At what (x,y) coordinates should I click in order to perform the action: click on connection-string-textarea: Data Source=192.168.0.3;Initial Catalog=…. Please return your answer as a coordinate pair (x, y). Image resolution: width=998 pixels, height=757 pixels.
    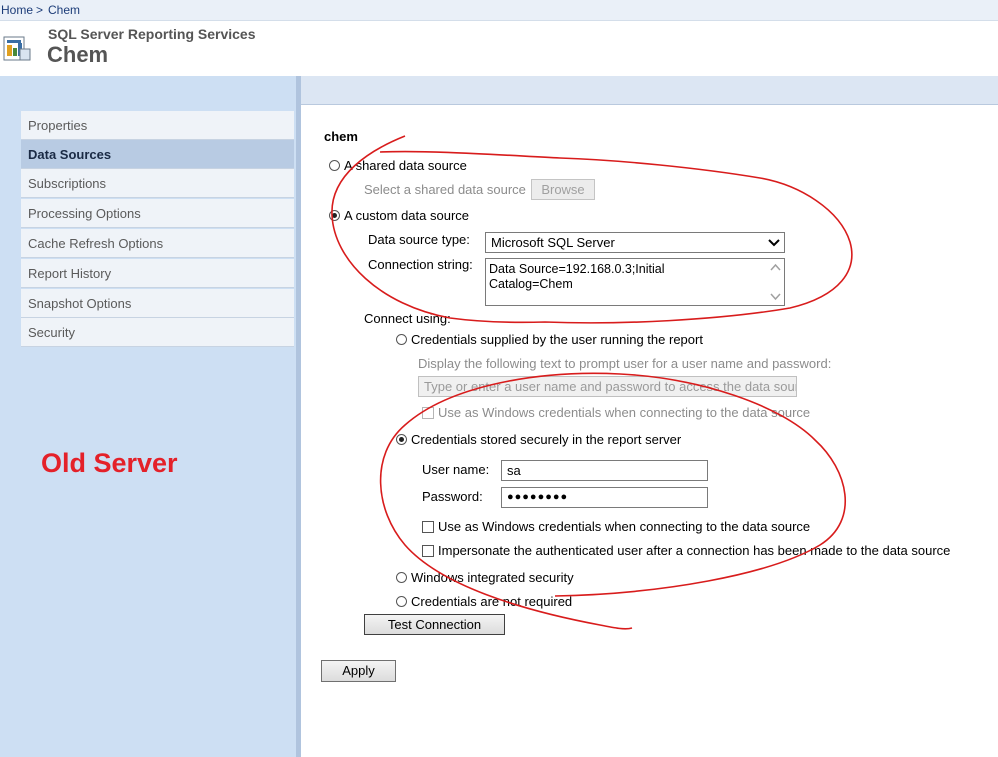
    Looking at the image, I should click on (635, 282).